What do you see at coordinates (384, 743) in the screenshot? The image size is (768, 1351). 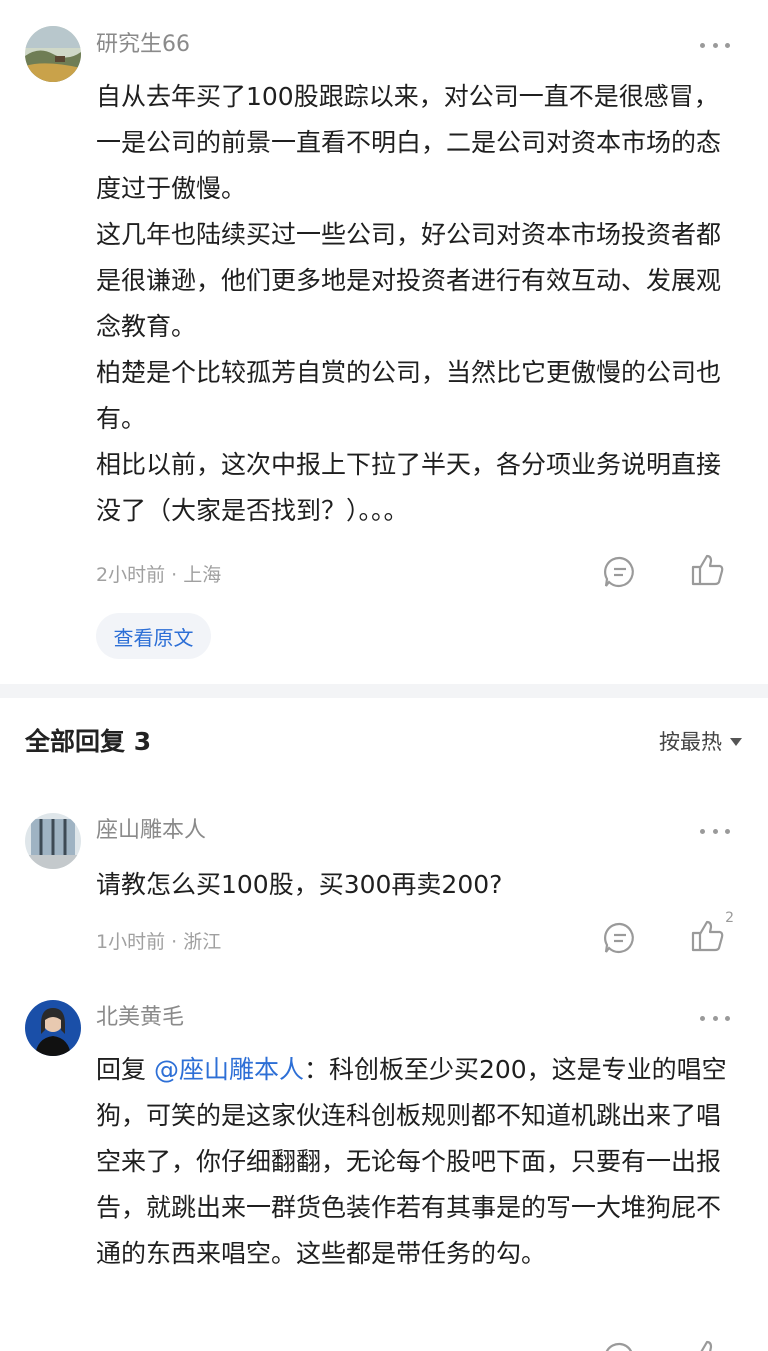 I see `replies-header: 全部回复 3 按最热` at bounding box center [384, 743].